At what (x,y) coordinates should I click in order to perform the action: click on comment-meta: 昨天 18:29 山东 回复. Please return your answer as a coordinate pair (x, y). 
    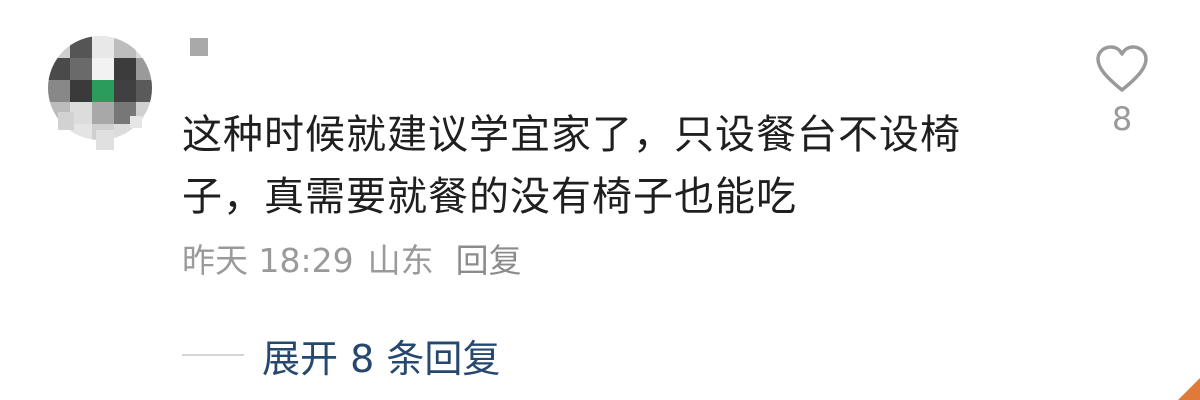
    Looking at the image, I should click on (352, 258).